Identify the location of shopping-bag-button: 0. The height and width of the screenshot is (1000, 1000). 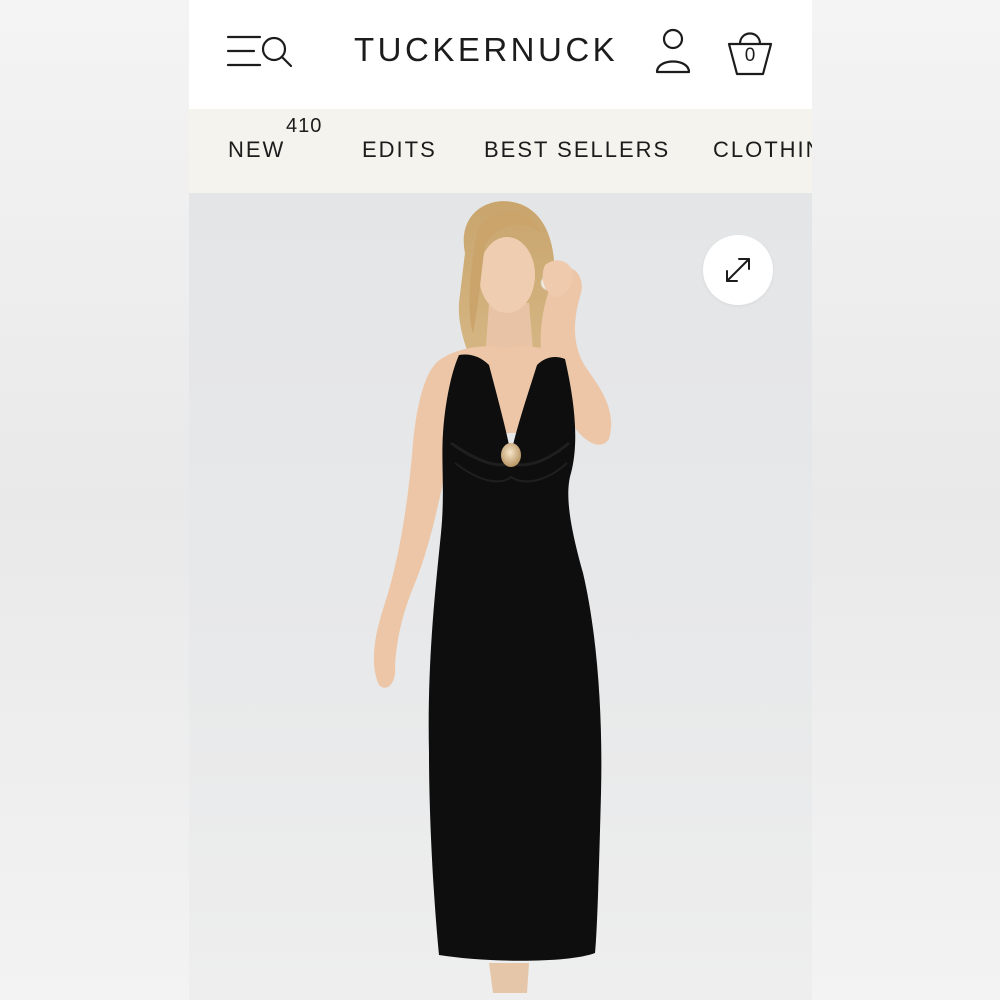
(750, 52).